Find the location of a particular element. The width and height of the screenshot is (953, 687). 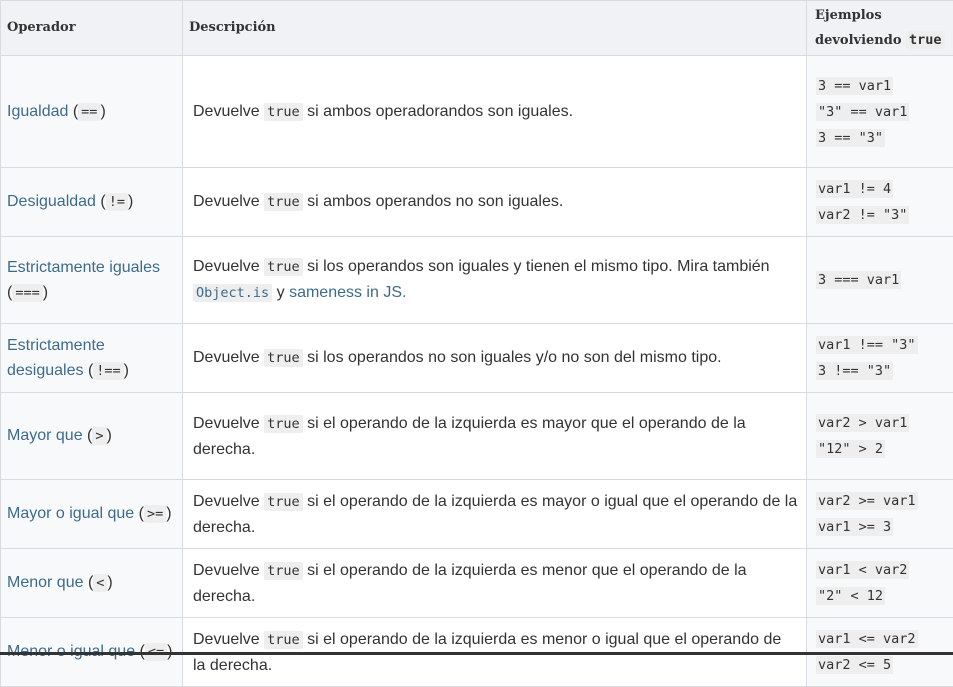

example-line: var1 !== "3" is located at coordinates (881, 345).